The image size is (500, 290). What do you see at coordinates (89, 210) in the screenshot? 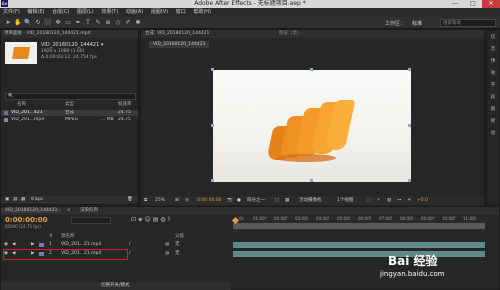
I see `tab-render-queue: 渲染队列` at bounding box center [89, 210].